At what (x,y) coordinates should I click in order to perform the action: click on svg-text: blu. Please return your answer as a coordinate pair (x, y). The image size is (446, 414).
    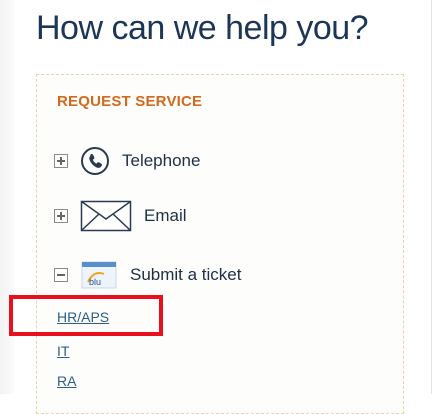
    Looking at the image, I should click on (95, 282).